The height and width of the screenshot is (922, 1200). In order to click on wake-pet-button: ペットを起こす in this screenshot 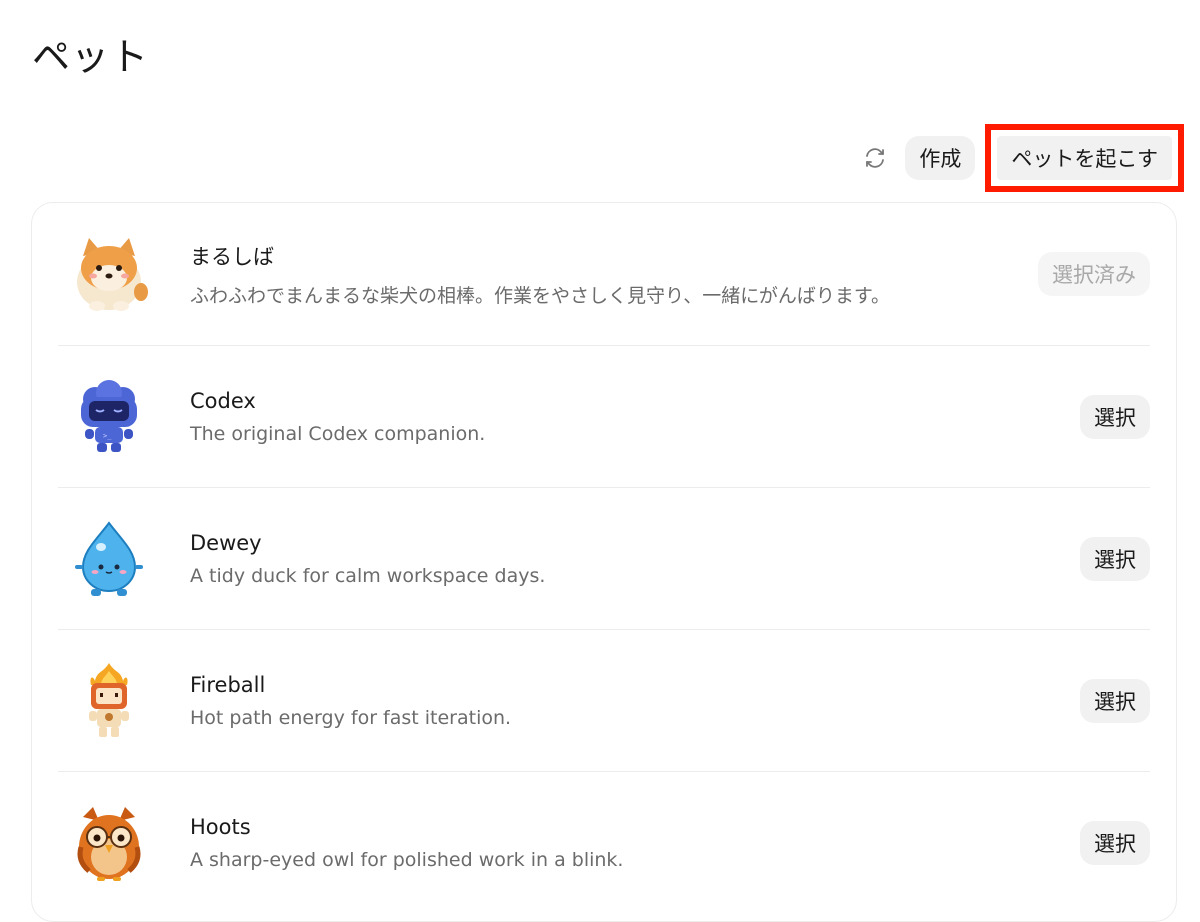, I will do `click(1084, 158)`.